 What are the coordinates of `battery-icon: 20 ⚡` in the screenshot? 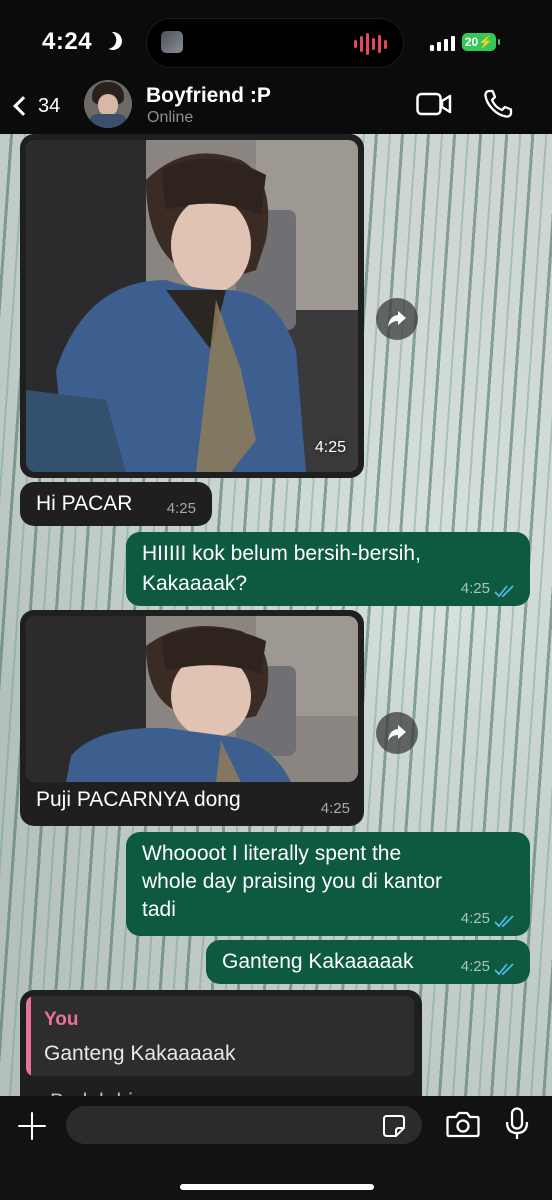 It's located at (481, 42).